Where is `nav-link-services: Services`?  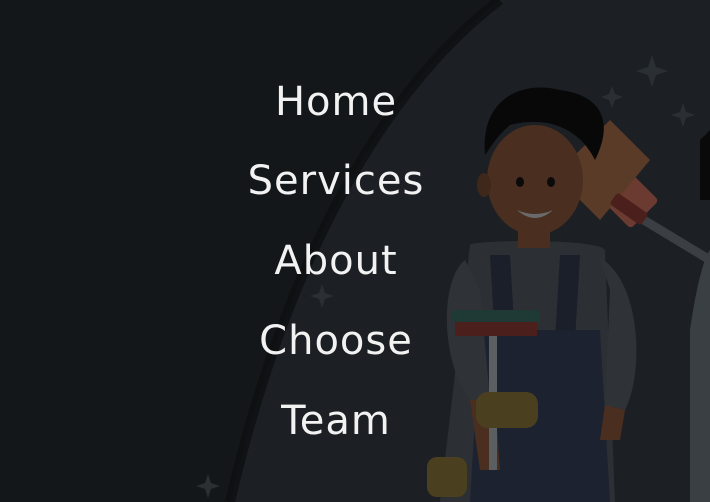
nav-link-services: Services is located at coordinates (336, 181).